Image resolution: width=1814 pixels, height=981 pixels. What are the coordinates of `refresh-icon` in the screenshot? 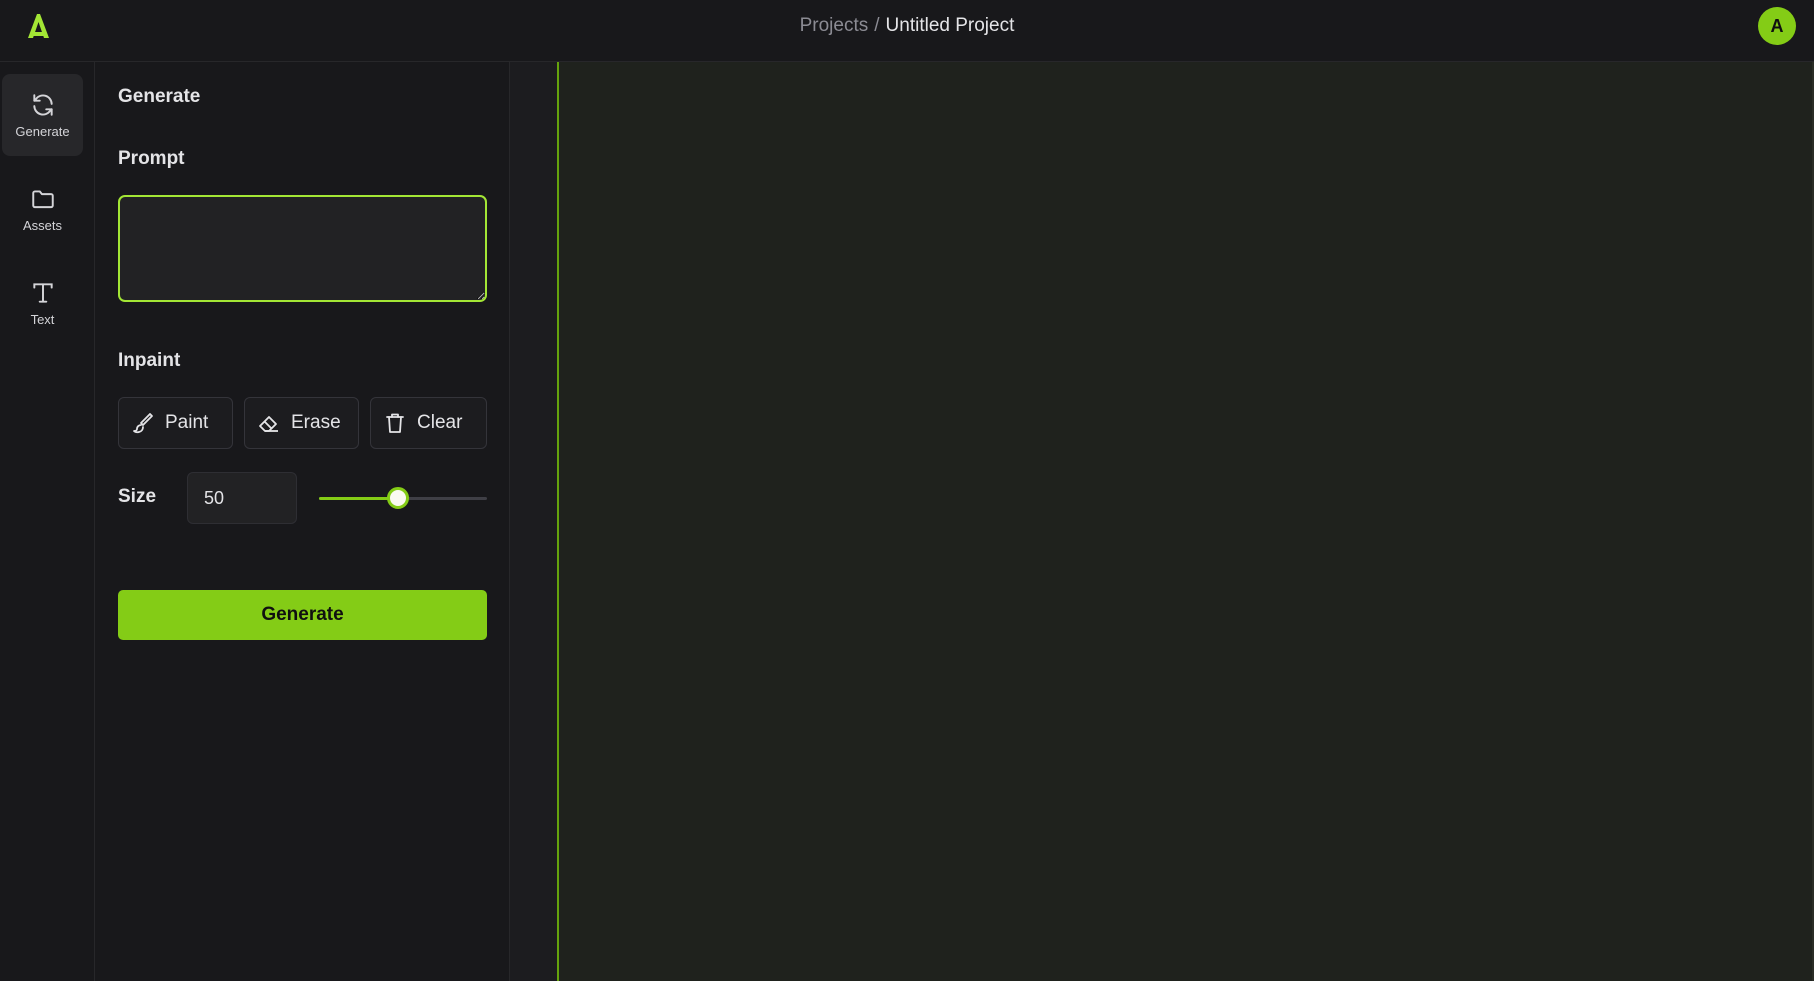 It's located at (43, 105).